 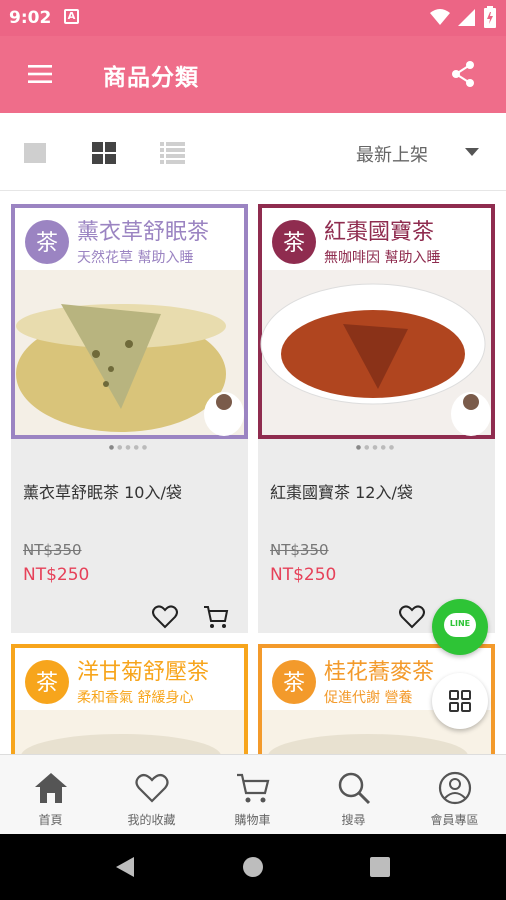 What do you see at coordinates (454, 820) in the screenshot?
I see `nav-label: 會員專區` at bounding box center [454, 820].